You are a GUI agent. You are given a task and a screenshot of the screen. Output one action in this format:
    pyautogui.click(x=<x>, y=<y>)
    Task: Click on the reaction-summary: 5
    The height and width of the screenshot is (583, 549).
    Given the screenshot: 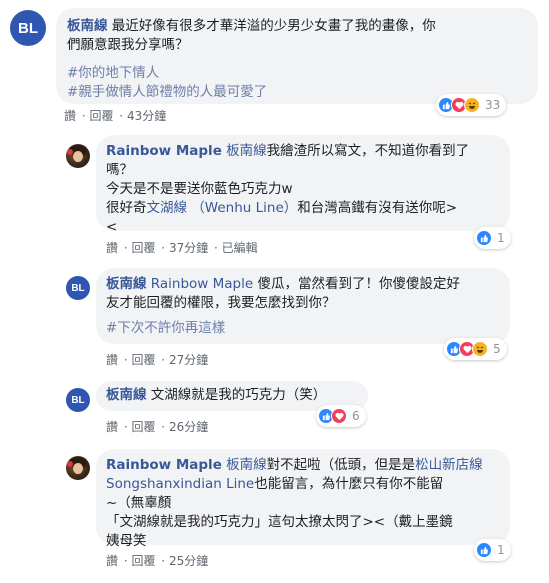 What is the action you would take?
    pyautogui.click(x=475, y=349)
    